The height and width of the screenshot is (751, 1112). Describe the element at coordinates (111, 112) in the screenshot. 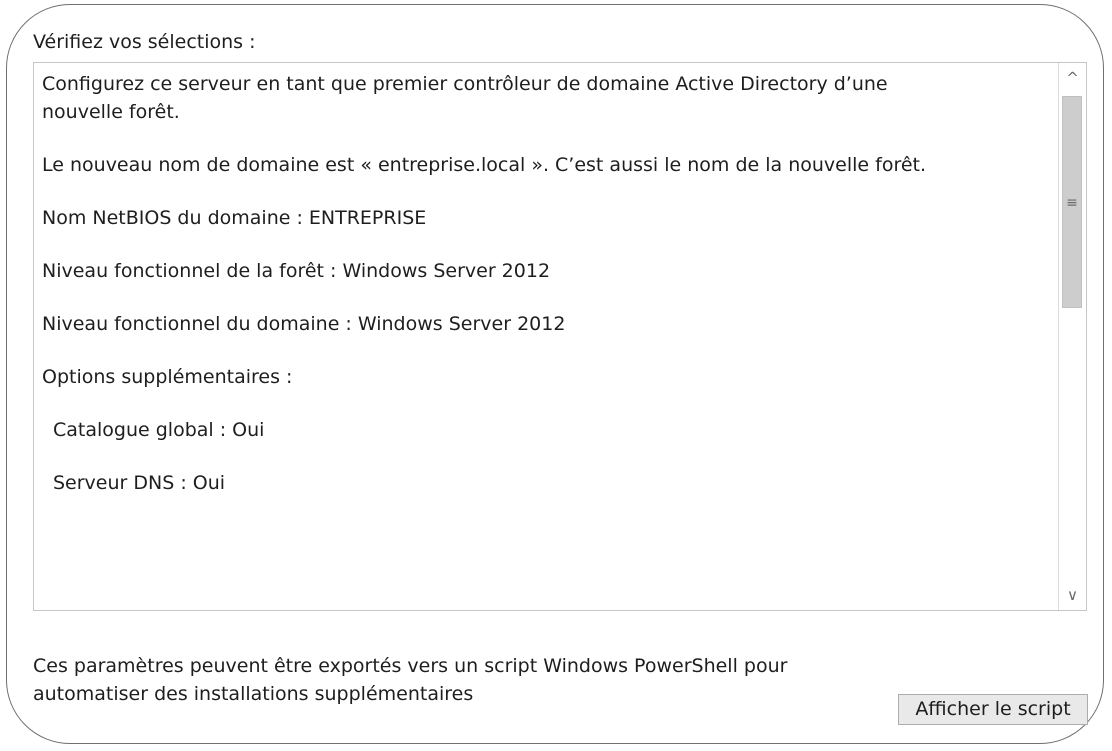

I see `summary-line-config-cont: nouvelle forêt.` at that location.